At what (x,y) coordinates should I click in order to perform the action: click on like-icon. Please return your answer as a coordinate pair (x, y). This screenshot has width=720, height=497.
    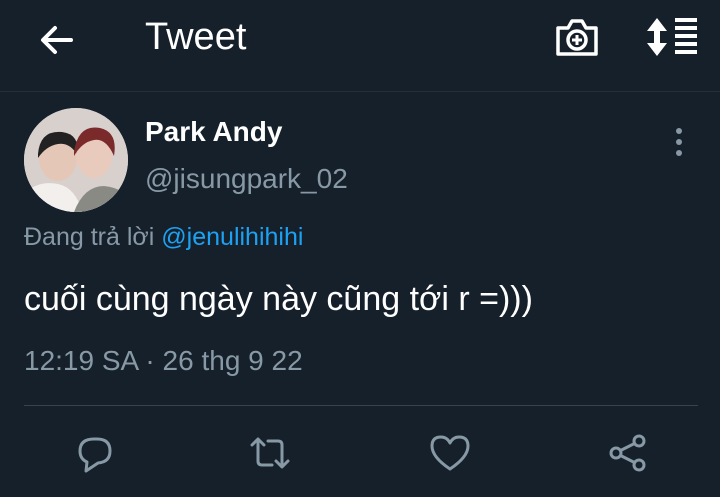
    Looking at the image, I should click on (450, 453).